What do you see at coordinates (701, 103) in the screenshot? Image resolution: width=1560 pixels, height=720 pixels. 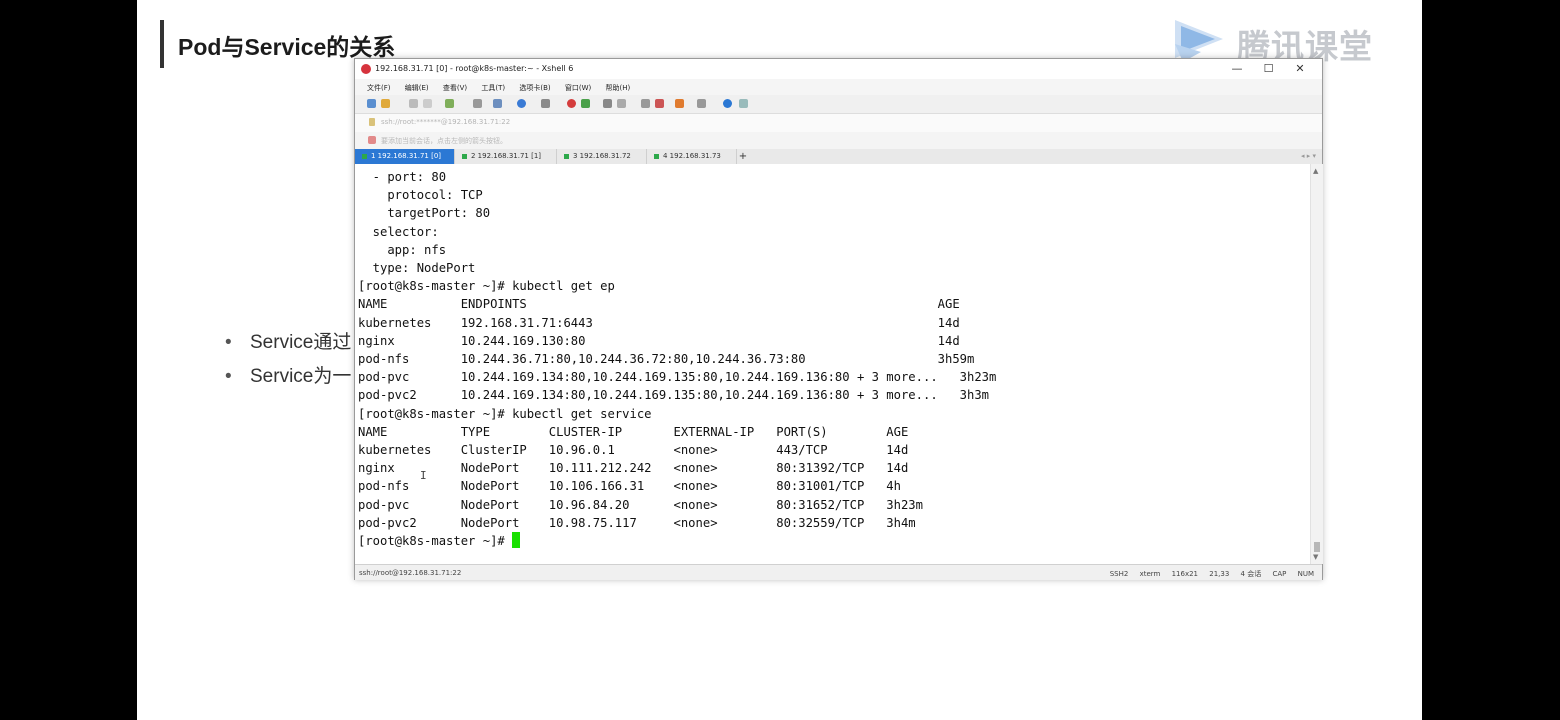 I see `layout-icon` at bounding box center [701, 103].